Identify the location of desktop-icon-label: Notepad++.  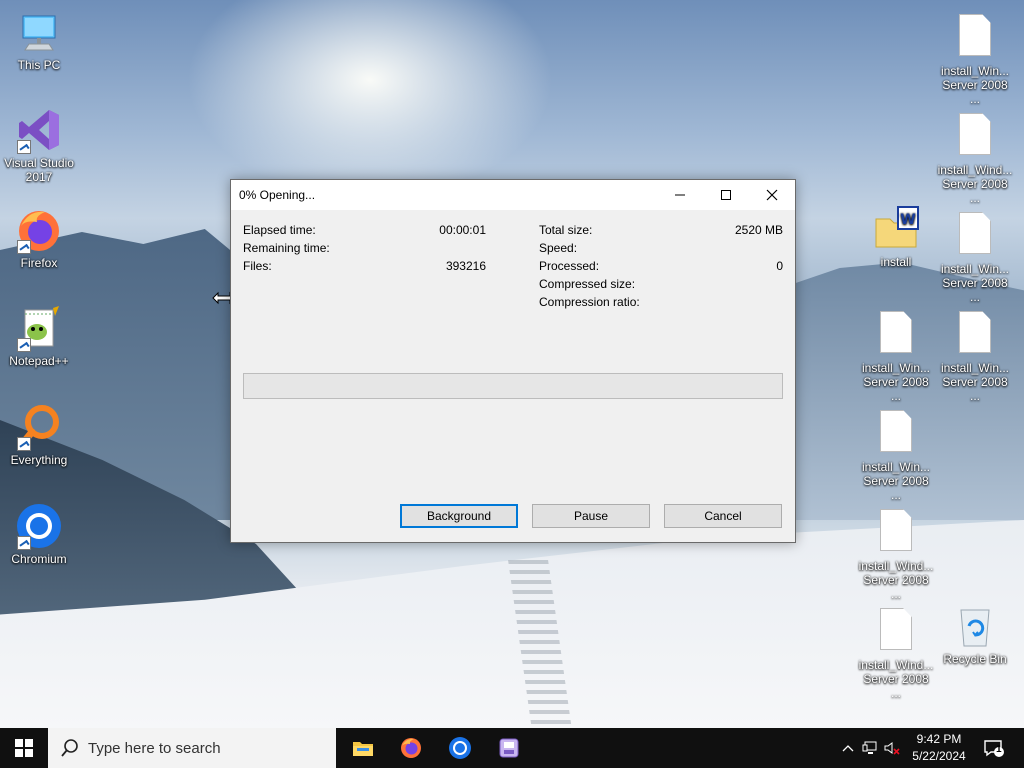
(39, 361).